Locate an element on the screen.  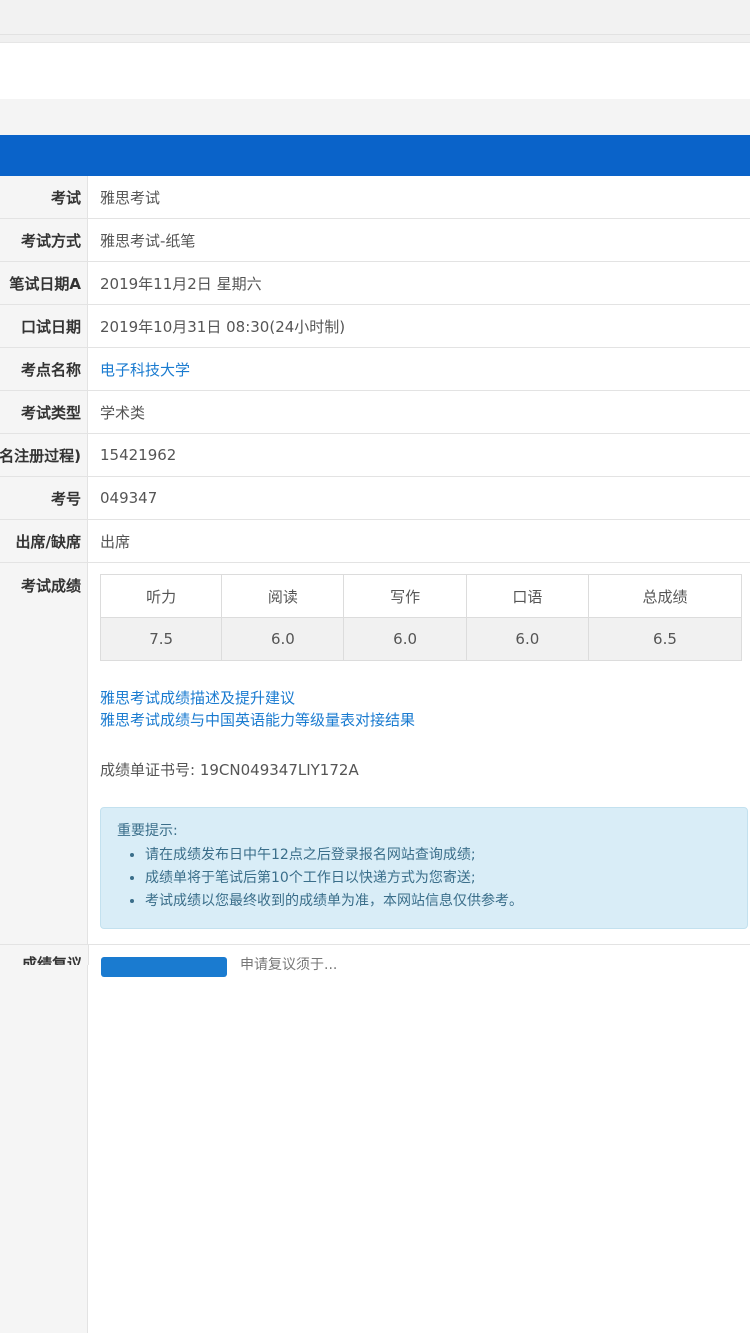
score-links: 雅思考试成绩描述及提升建议 雅思考试成绩与中国英语能力等级量表对接结果 is located at coordinates (425, 709).